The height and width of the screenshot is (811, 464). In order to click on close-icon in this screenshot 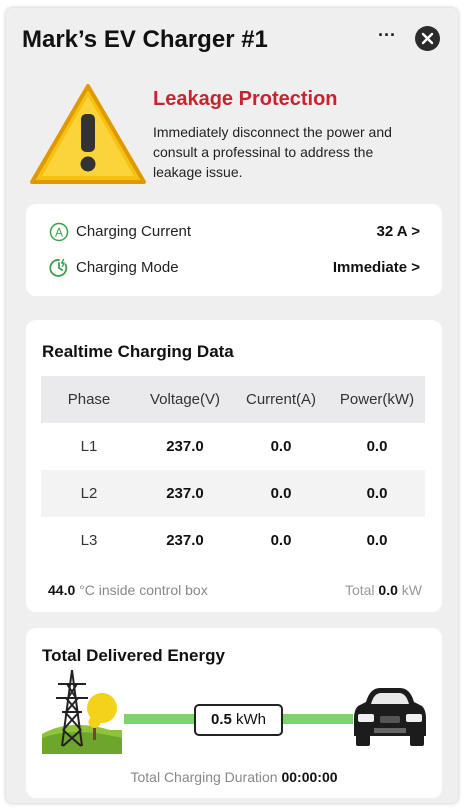, I will do `click(427, 38)`.